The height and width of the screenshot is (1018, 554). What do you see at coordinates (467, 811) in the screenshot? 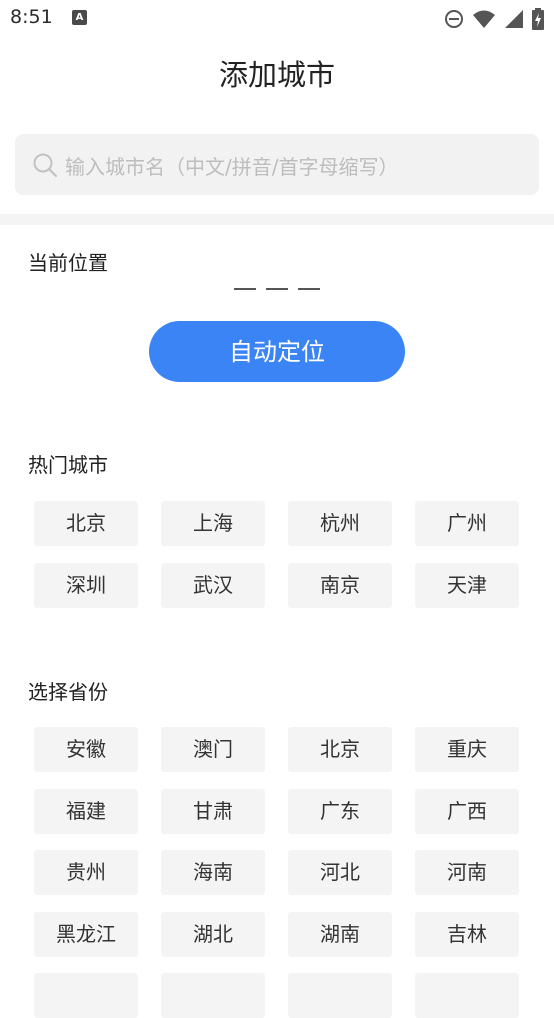
I see `province-item: 广西` at bounding box center [467, 811].